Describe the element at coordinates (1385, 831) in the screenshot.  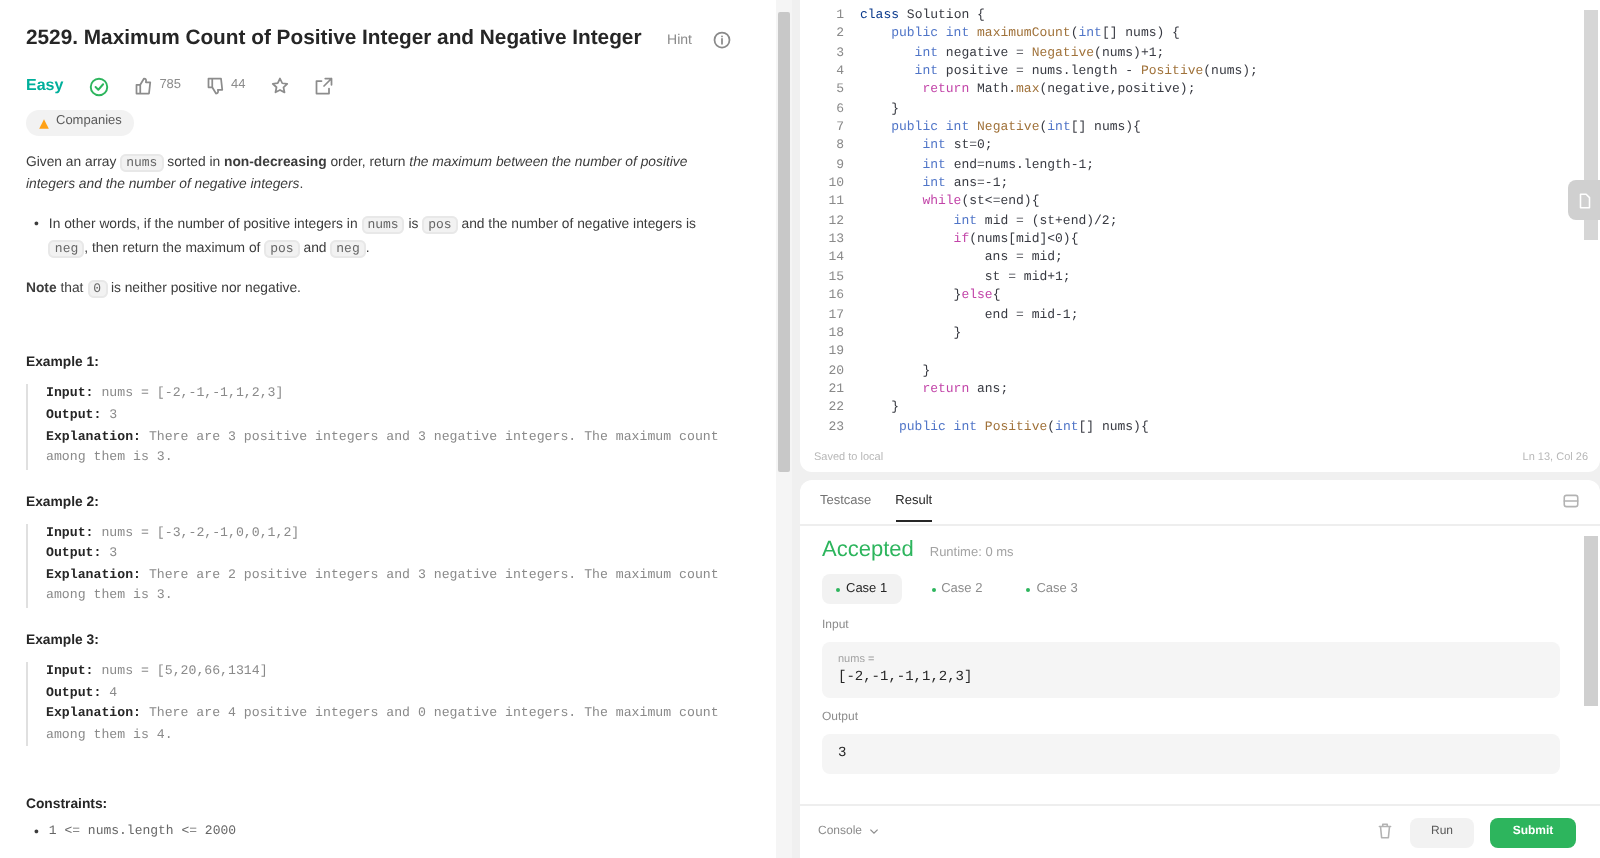
I see `trash-icon` at that location.